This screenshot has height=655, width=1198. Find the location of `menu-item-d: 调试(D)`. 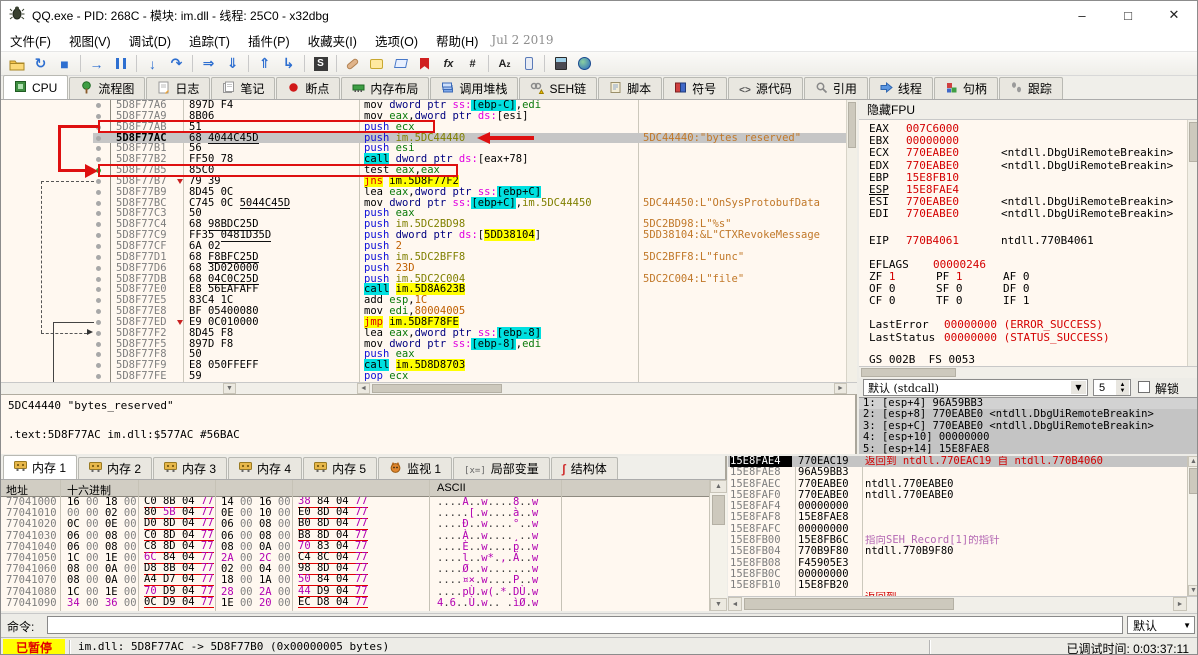

menu-item-d: 调试(D) is located at coordinates (150, 40).